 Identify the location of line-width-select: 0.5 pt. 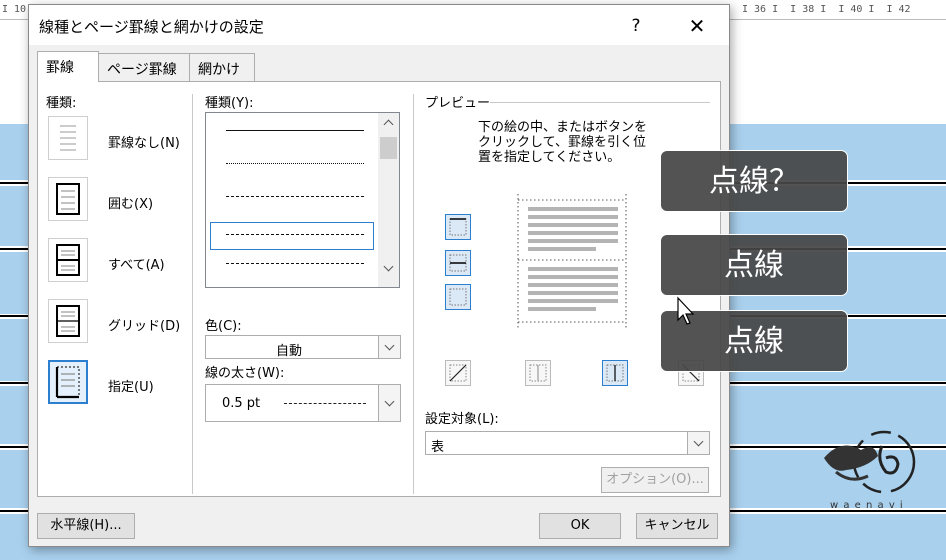
(303, 403).